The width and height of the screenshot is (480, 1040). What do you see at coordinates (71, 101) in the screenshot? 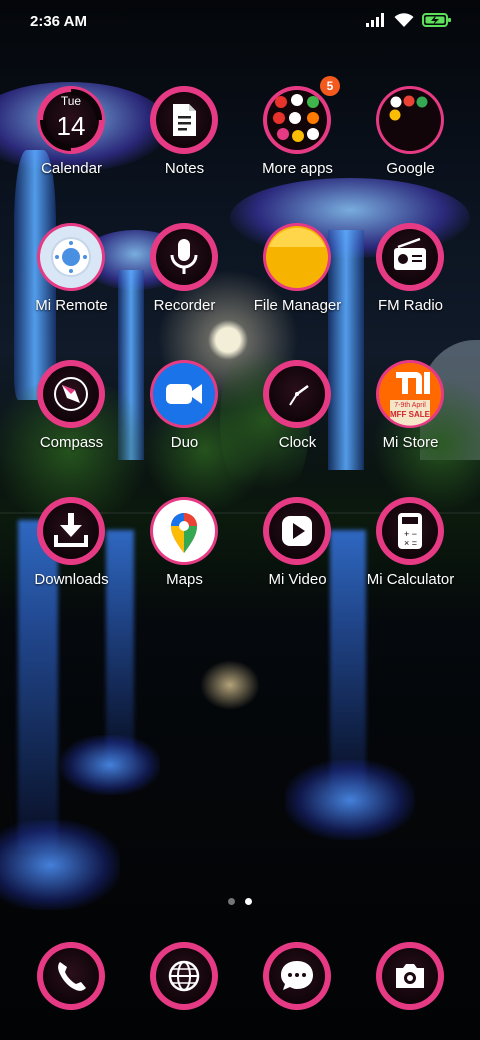
I see `calendar-day: Tue` at bounding box center [71, 101].